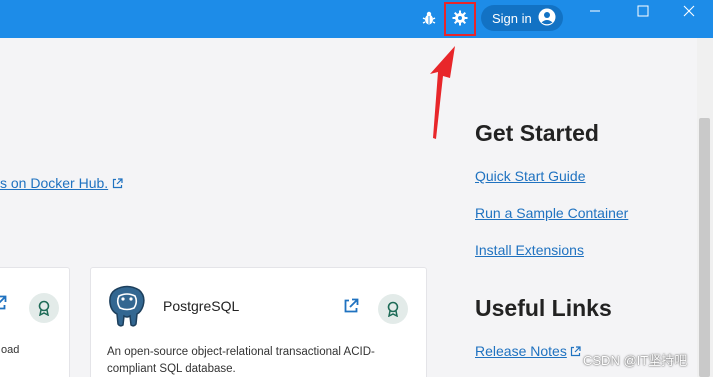 Image resolution: width=713 pixels, height=377 pixels. What do you see at coordinates (201, 306) in the screenshot?
I see `card-title: PostgreSQL` at bounding box center [201, 306].